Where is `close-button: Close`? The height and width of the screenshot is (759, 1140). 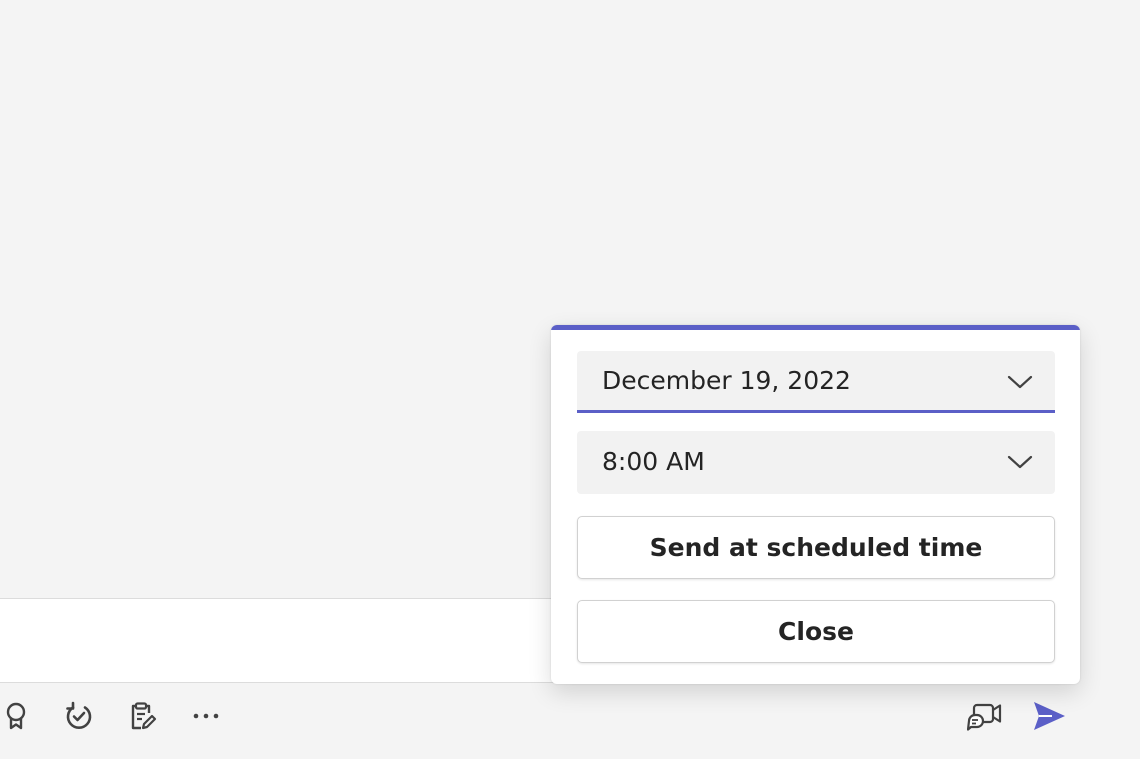 close-button: Close is located at coordinates (816, 631).